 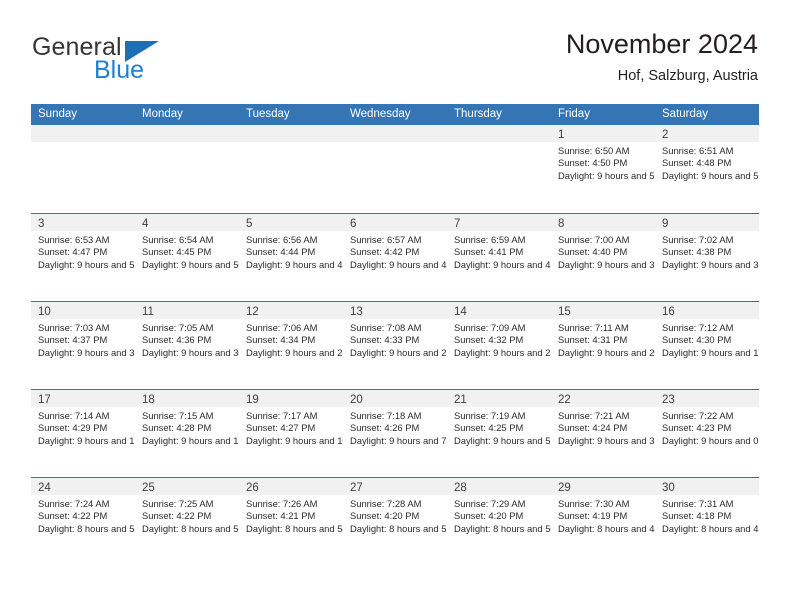 I want to click on daylight-text: Daylight: 8 hours and 52 minutes., so click(x=398, y=528).